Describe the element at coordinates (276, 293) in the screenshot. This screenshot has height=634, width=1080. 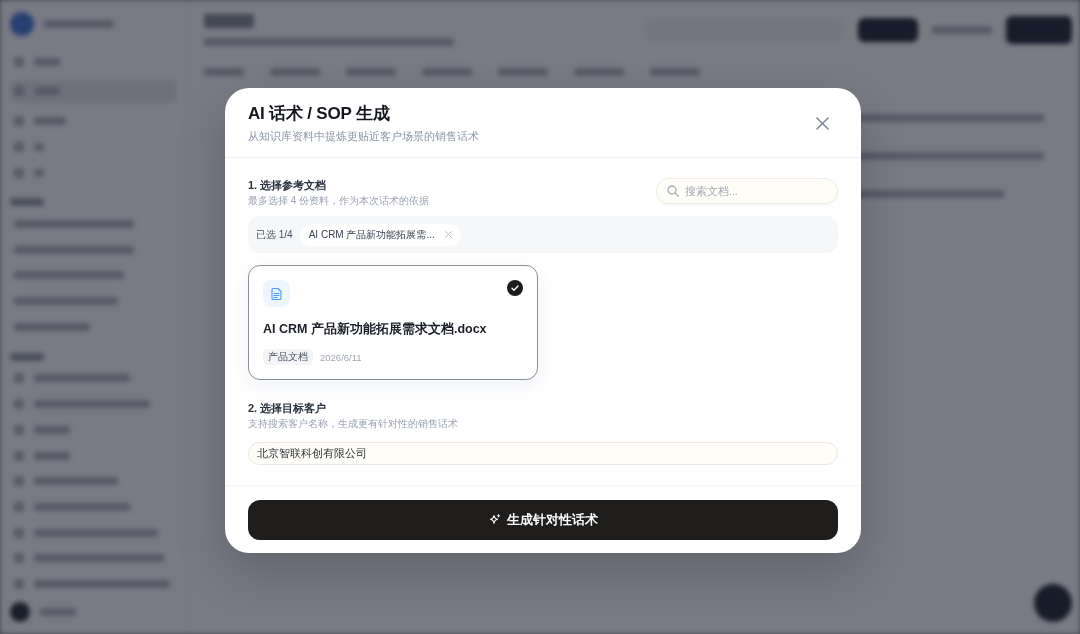
I see `document-icon` at that location.